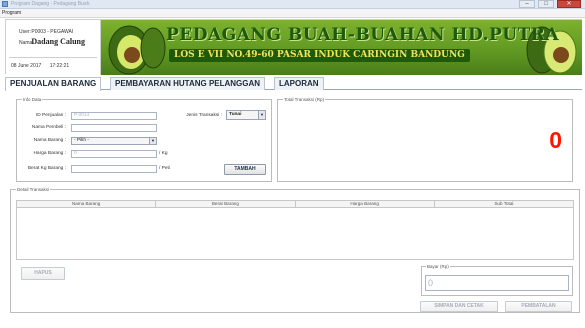  Describe the element at coordinates (226, 204) in the screenshot. I see `col-berat-barang: Berat Barang` at that location.